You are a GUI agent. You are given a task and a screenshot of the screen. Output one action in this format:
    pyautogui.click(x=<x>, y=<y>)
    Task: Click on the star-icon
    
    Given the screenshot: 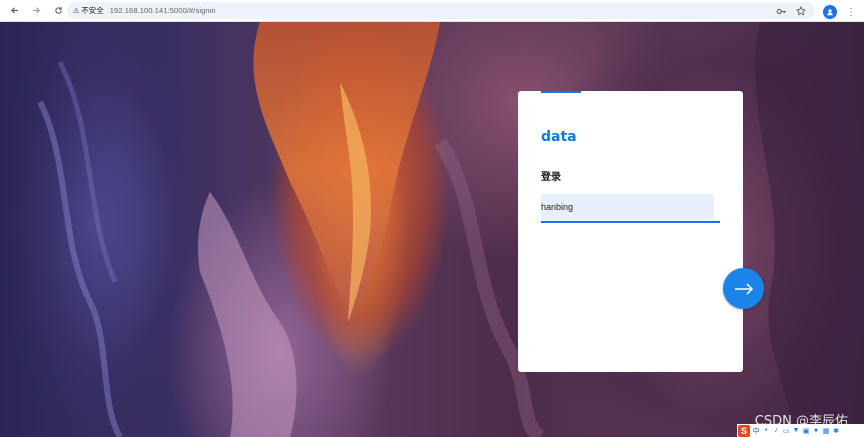 What is the action you would take?
    pyautogui.click(x=801, y=12)
    